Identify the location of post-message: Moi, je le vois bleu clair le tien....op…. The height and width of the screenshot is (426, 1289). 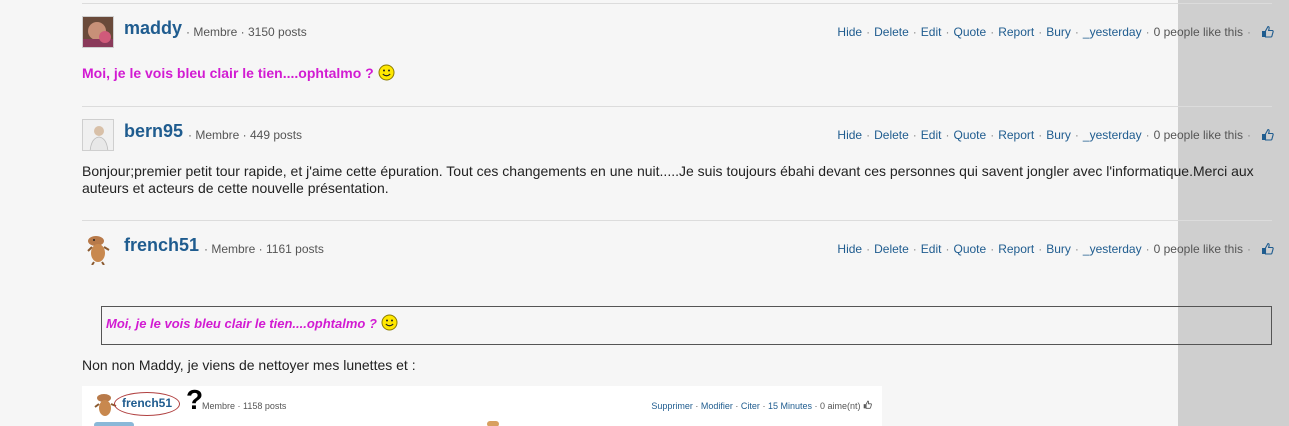
(238, 74).